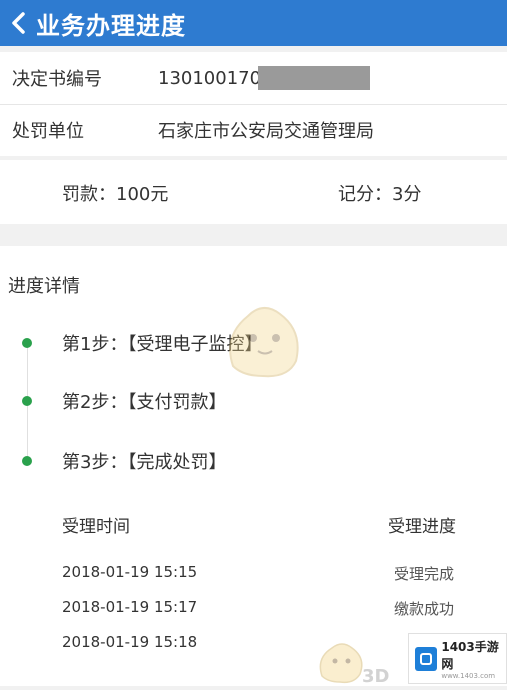  I want to click on watermark-brand-block: 1403手游网 www.1403.com, so click(473, 659).